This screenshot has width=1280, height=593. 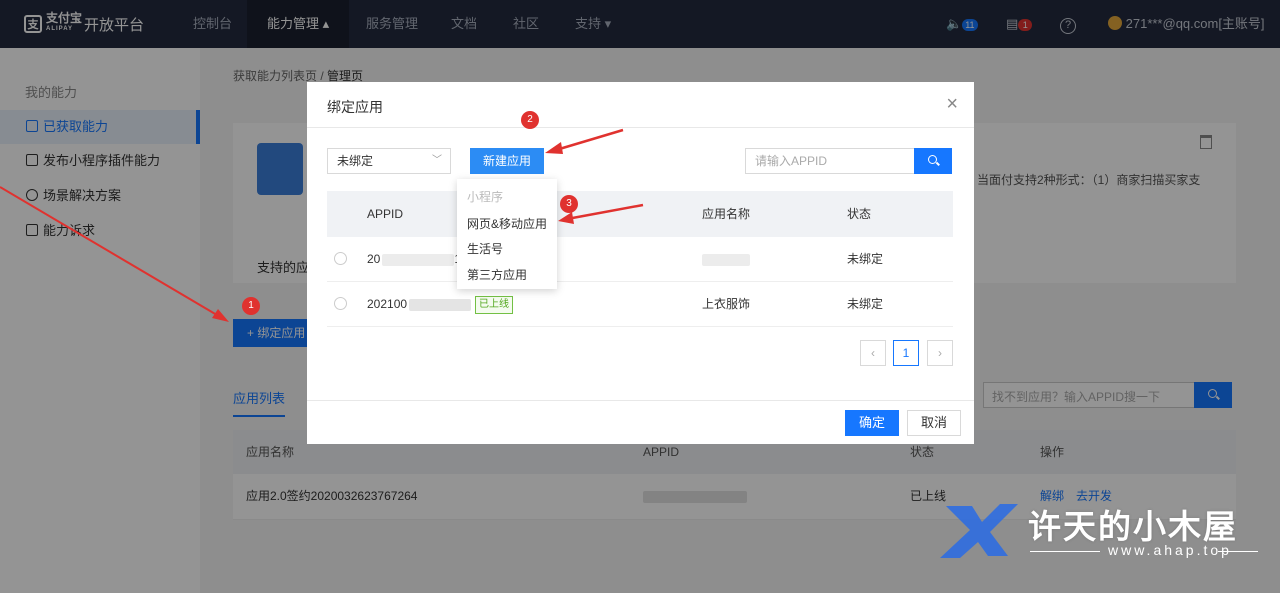 What do you see at coordinates (251, 306) in the screenshot?
I see `step-marker-1: 1` at bounding box center [251, 306].